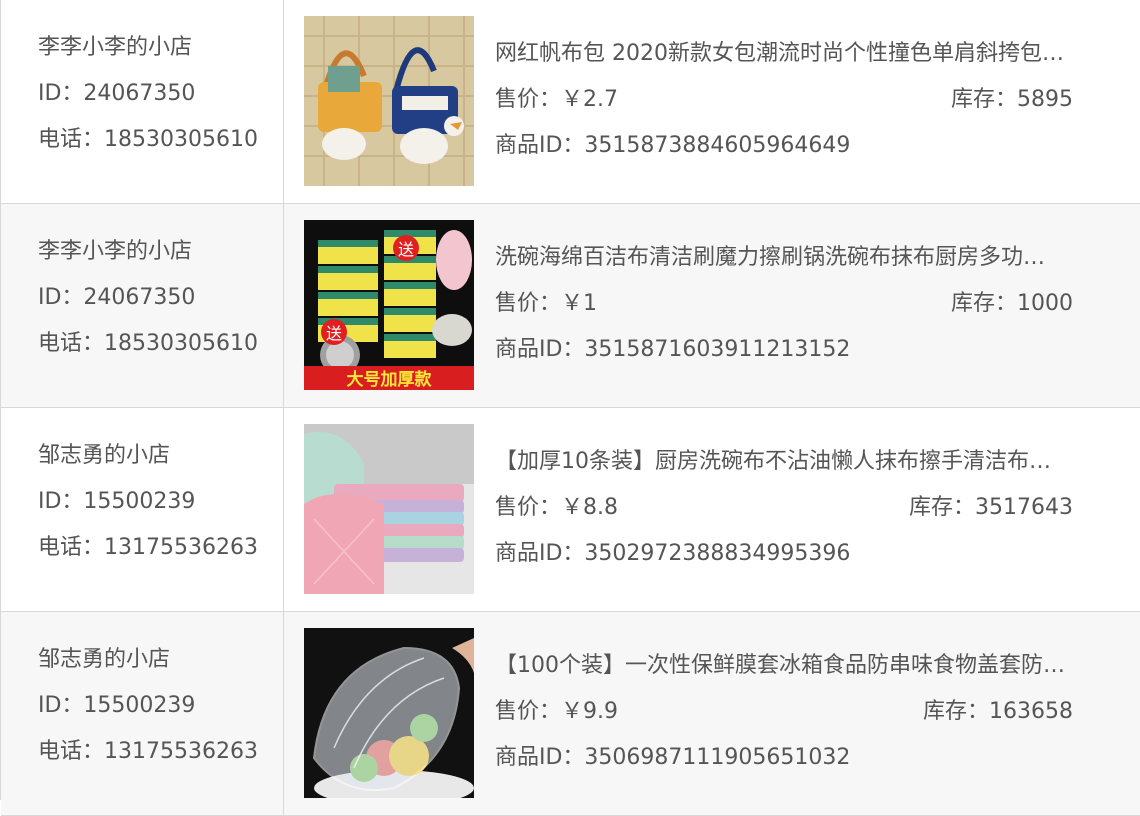  I want to click on product-id: 商品ID：3502972388834995396, so click(673, 553).